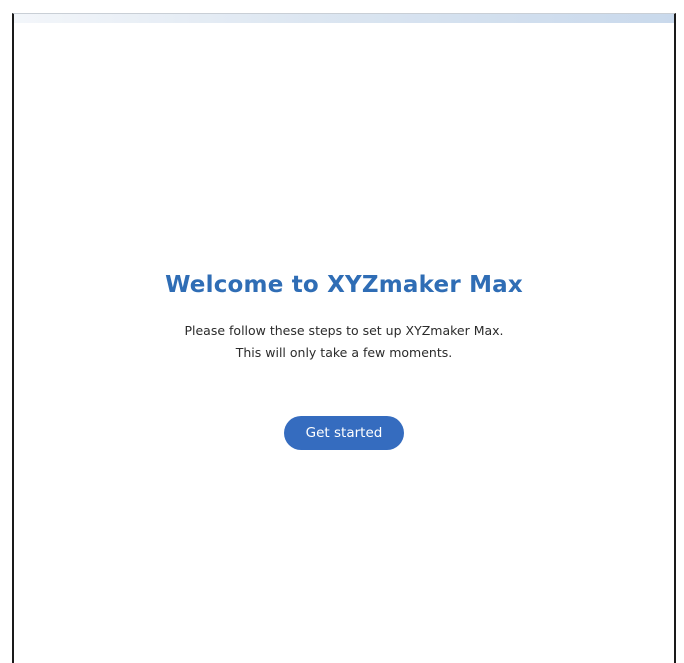 The height and width of the screenshot is (663, 684). Describe the element at coordinates (344, 352) in the screenshot. I see `instruction-line-2: This will only take a few moments.` at that location.